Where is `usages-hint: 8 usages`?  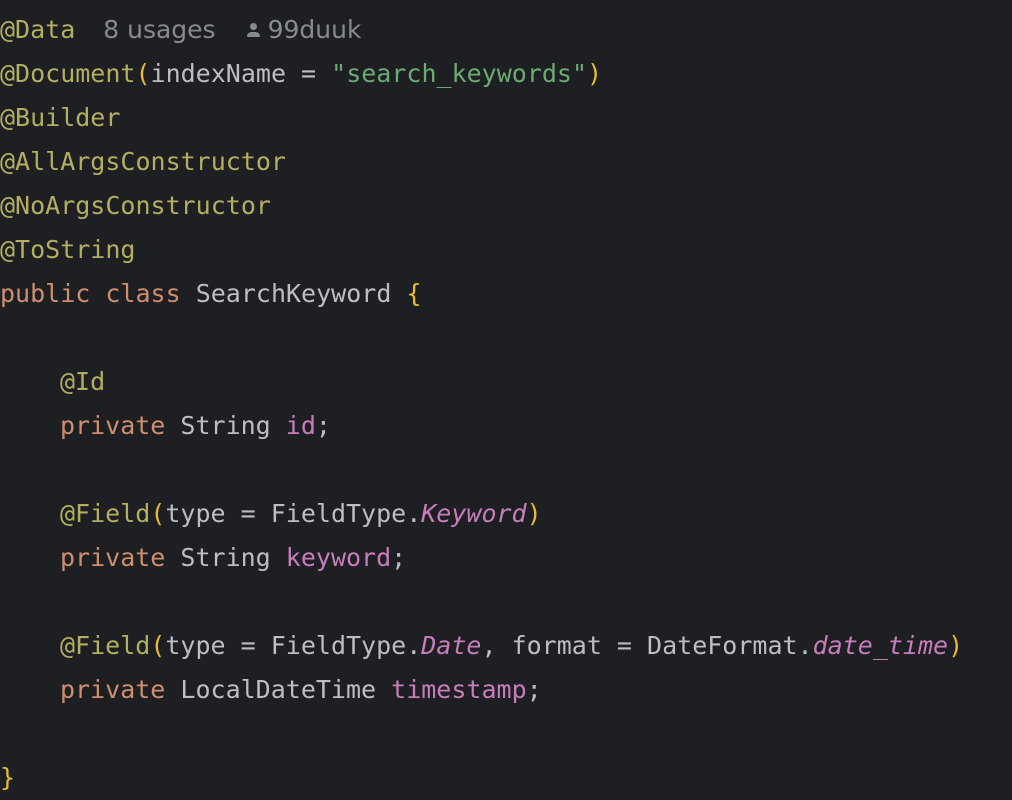 usages-hint: 8 usages is located at coordinates (159, 29).